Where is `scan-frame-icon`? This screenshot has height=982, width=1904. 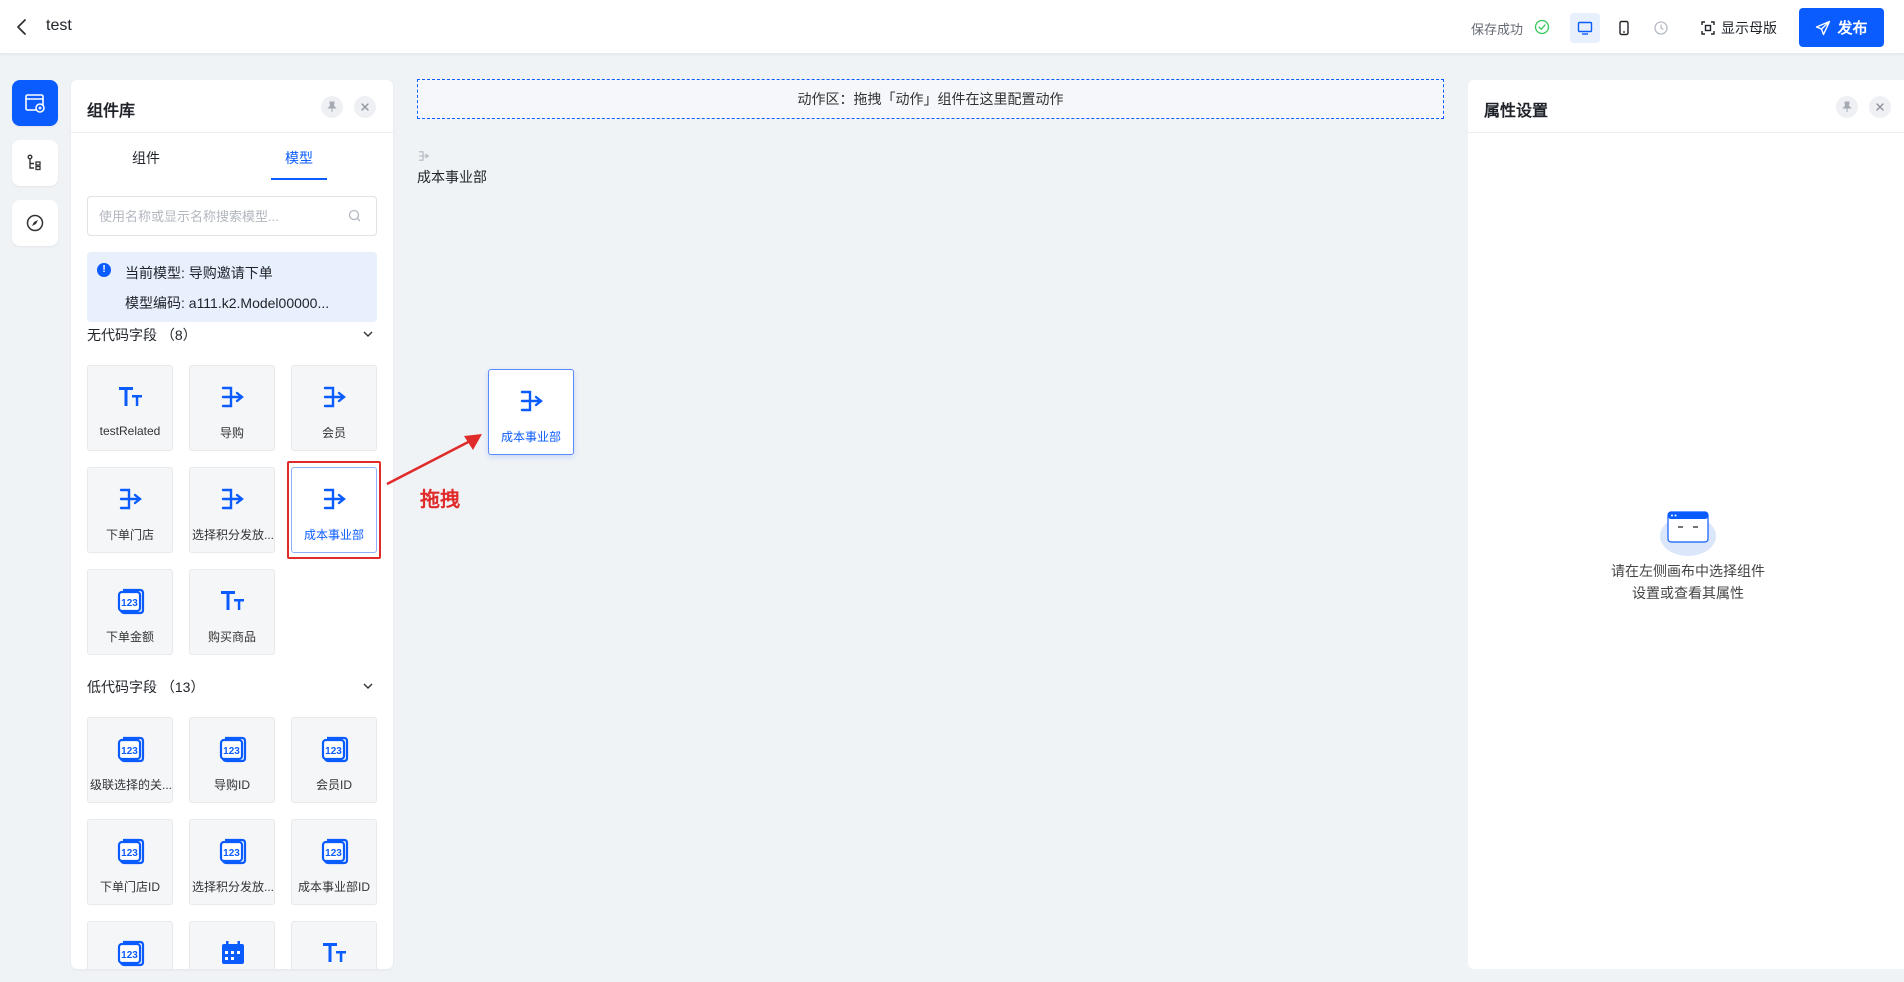
scan-frame-icon is located at coordinates (1708, 28).